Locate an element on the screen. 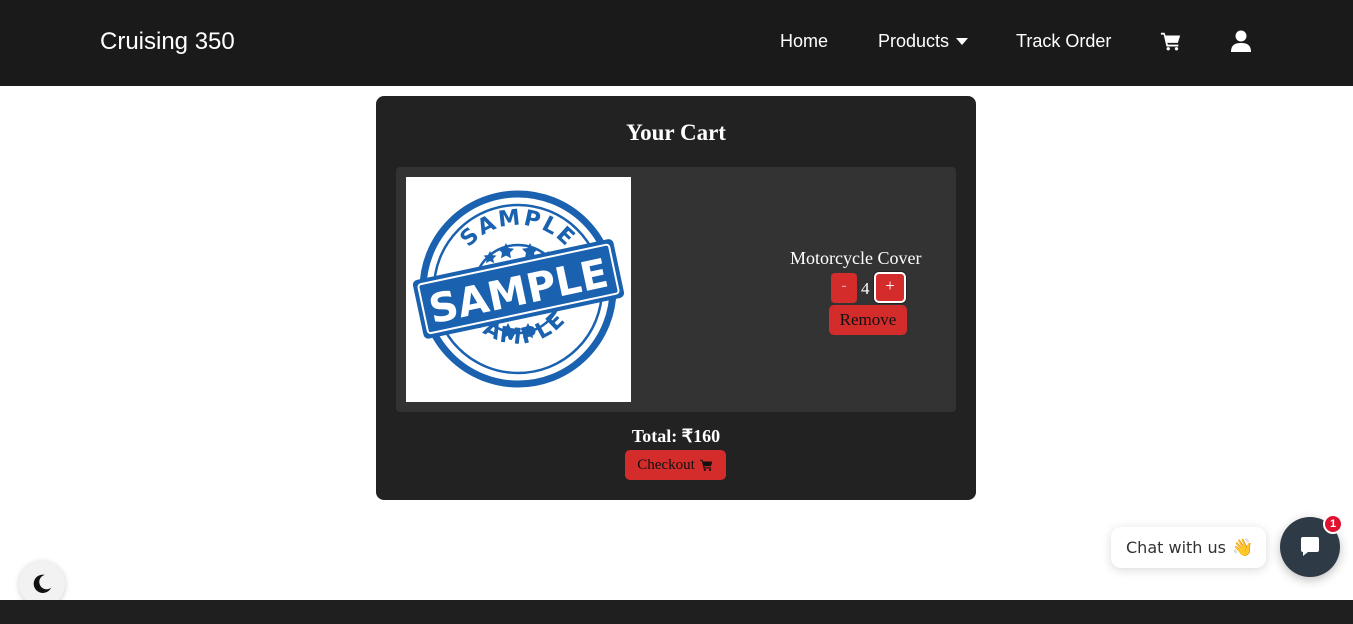  nav-products: Products is located at coordinates (923, 41).